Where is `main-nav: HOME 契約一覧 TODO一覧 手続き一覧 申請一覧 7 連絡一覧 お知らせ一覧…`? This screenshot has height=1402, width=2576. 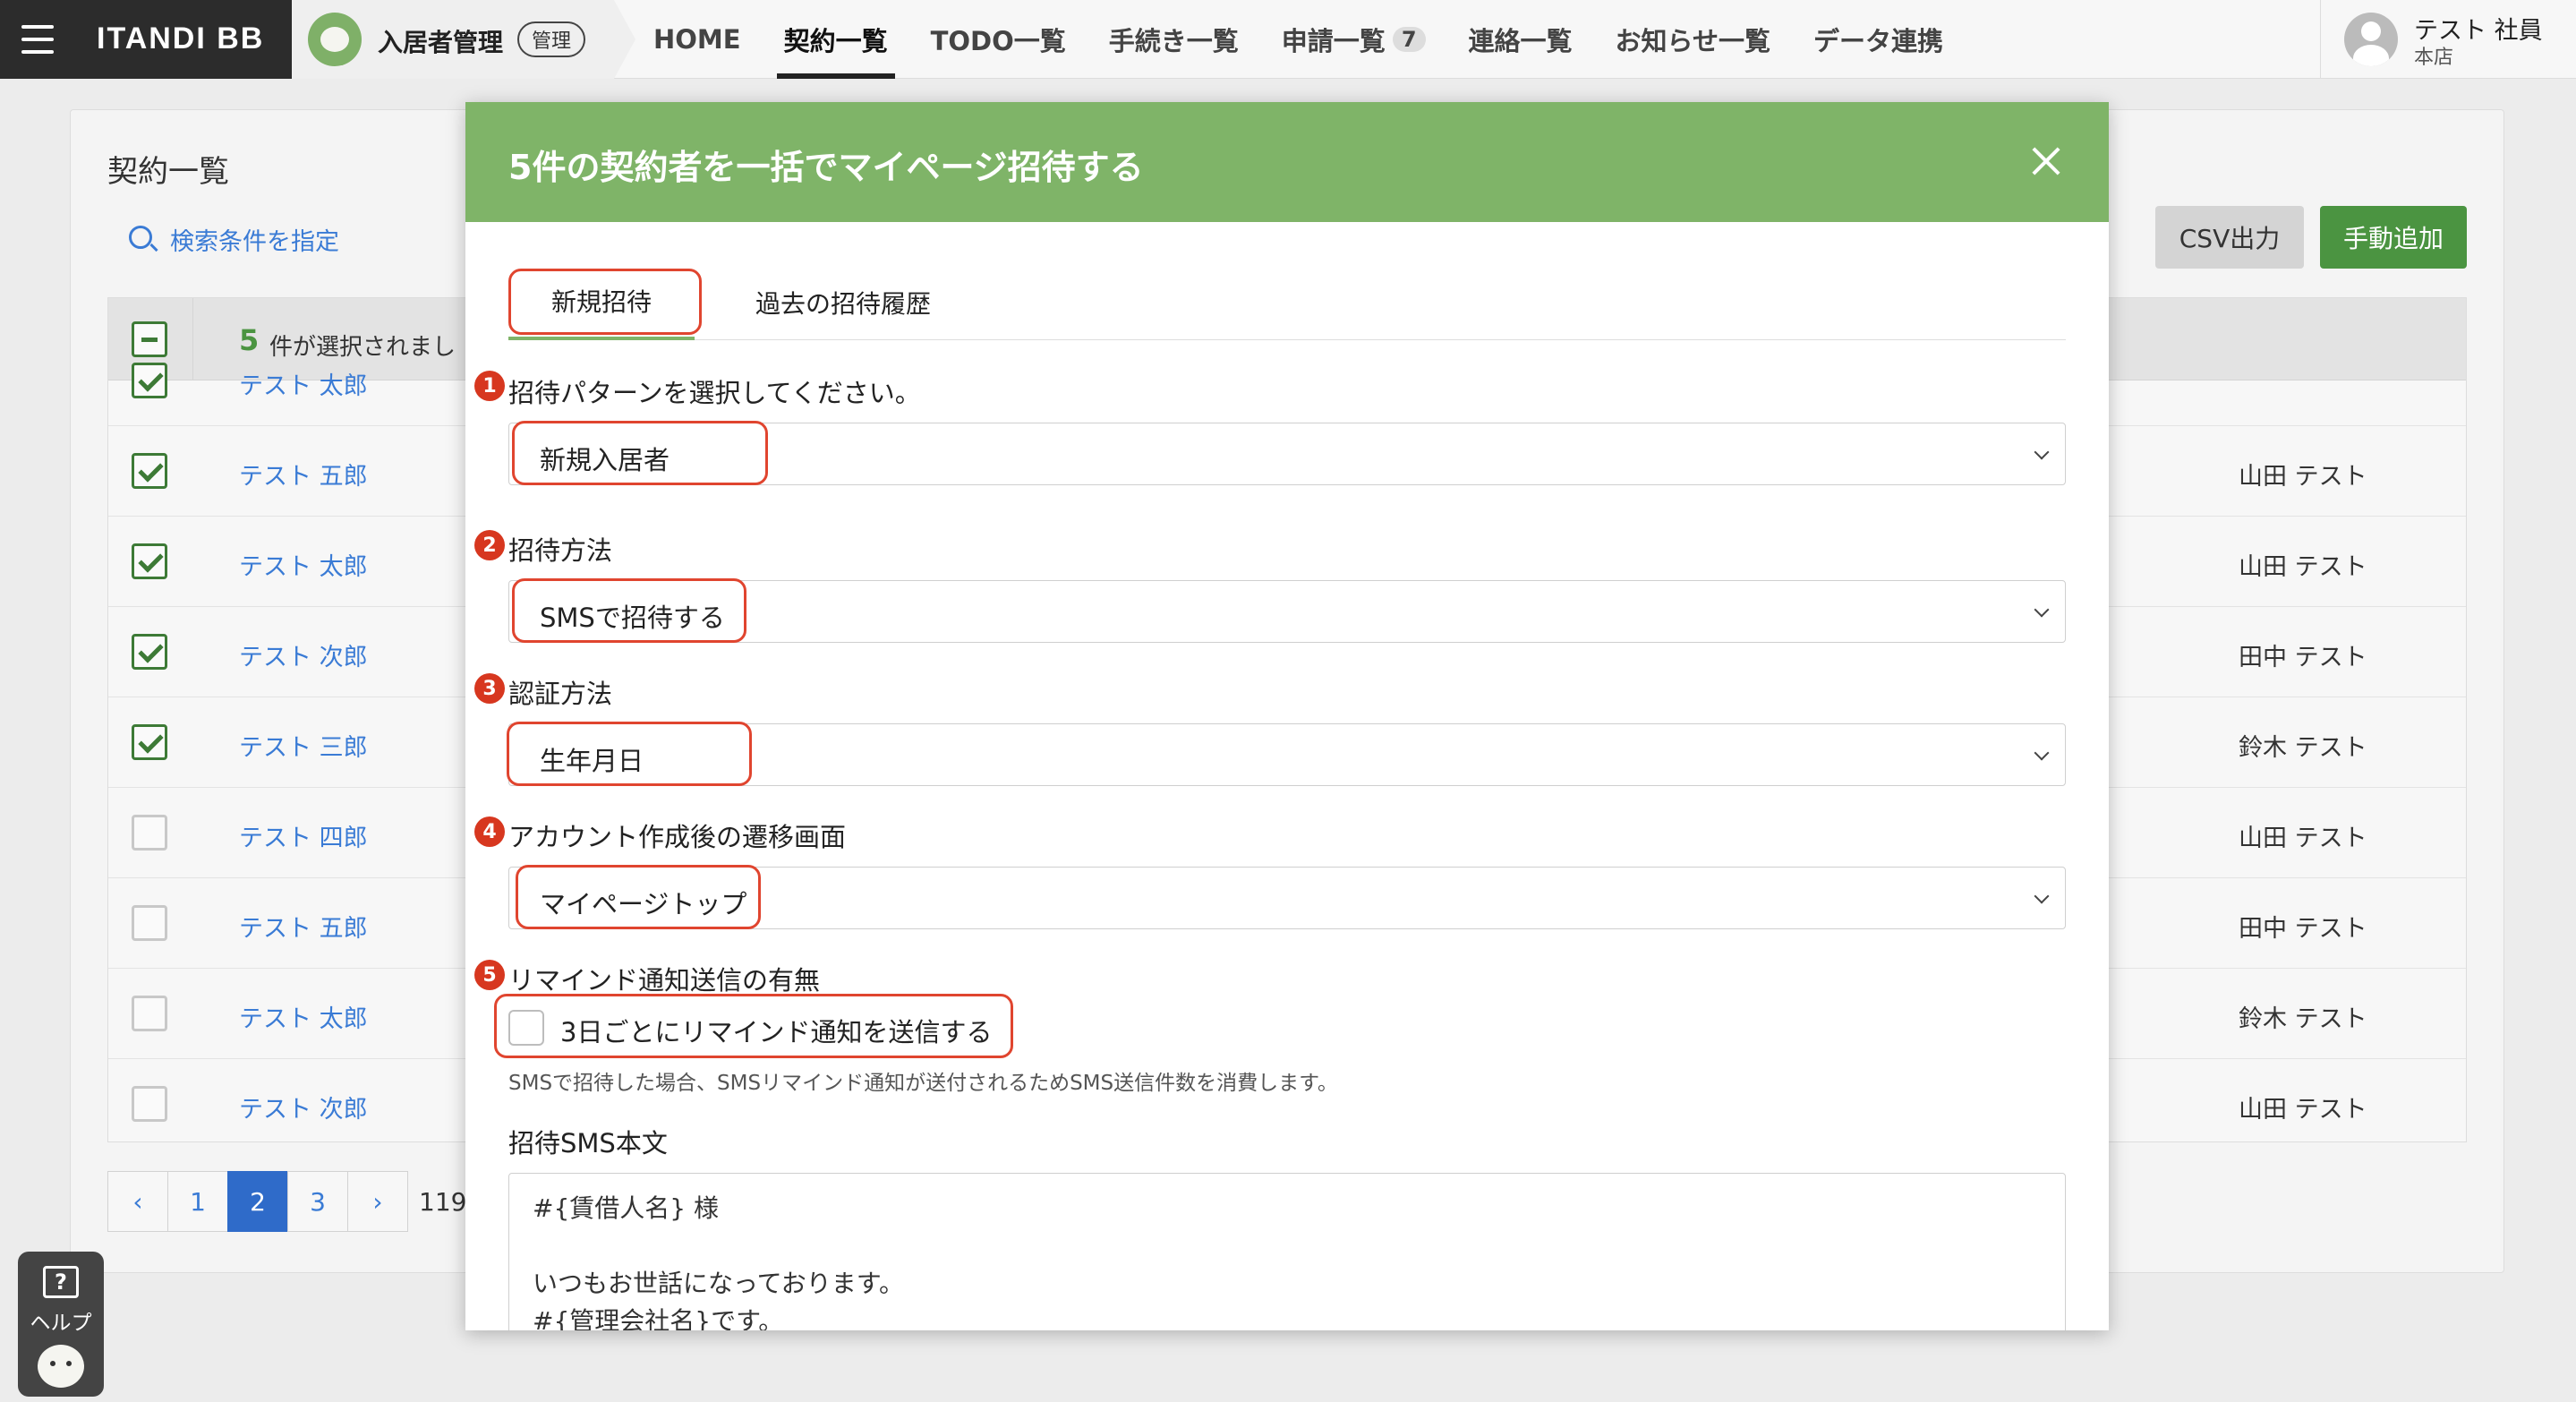
main-nav: HOME 契約一覧 TODO一覧 手続き一覧 申請一覧 7 連絡一覧 お知らせ一覧… is located at coordinates (1298, 39).